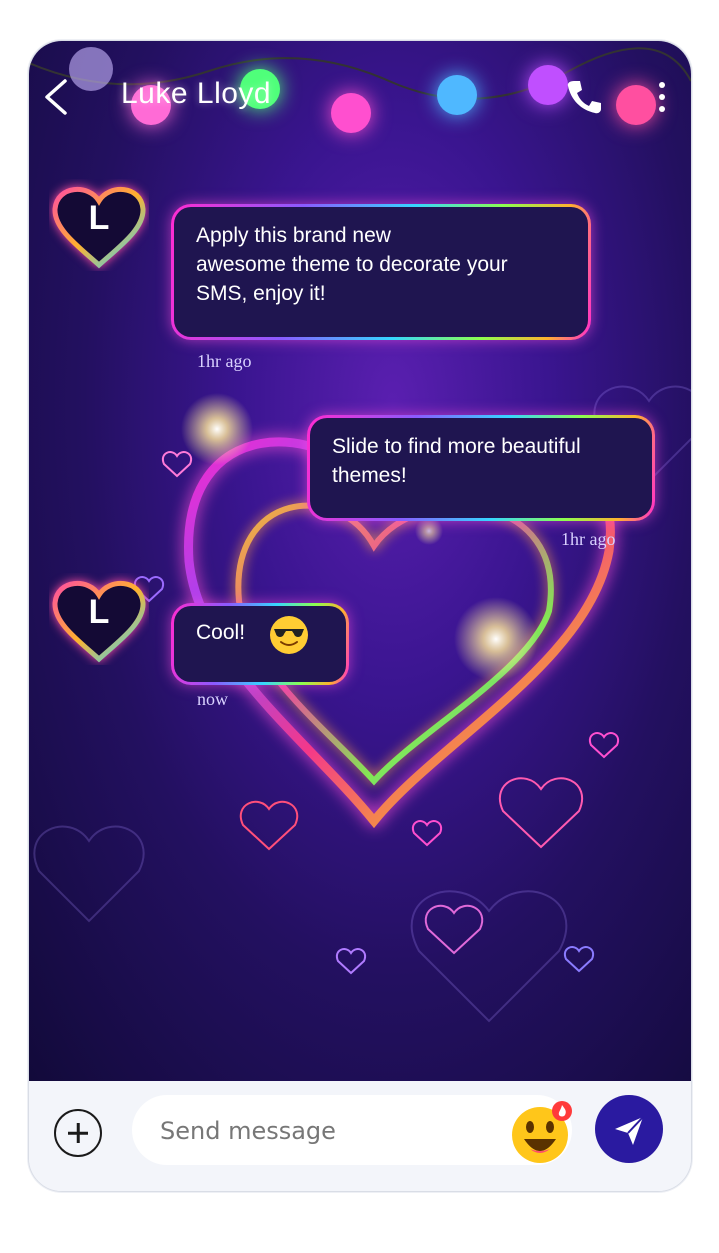  What do you see at coordinates (369, 475) in the screenshot?
I see `message-line: themes!` at bounding box center [369, 475].